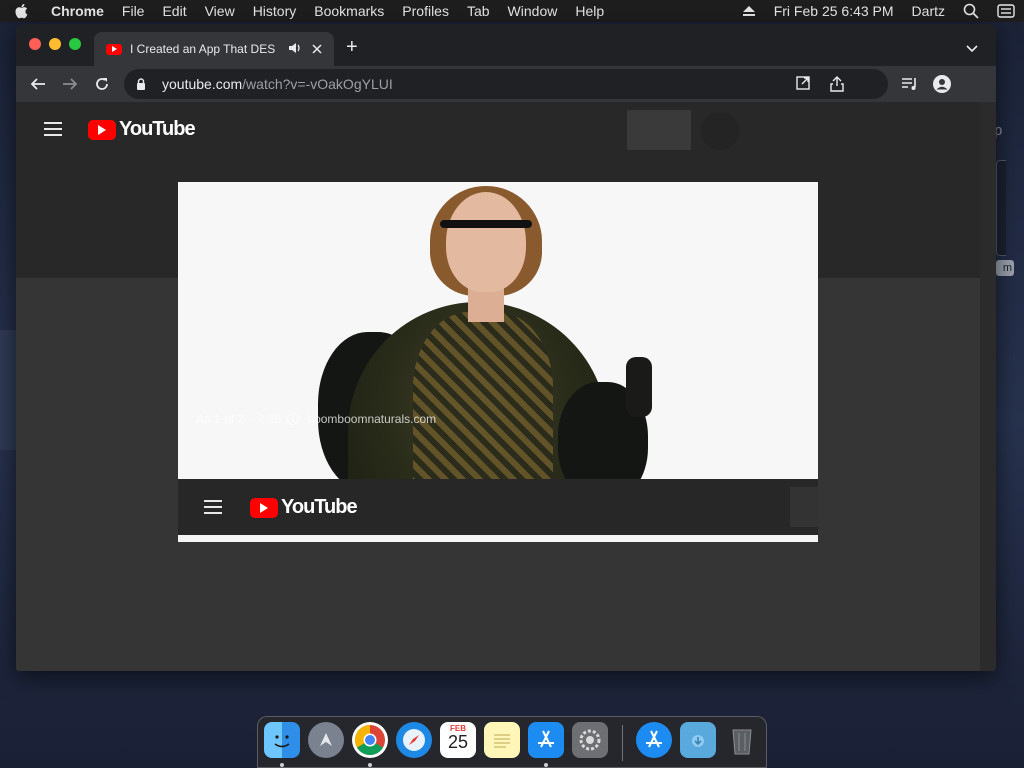 Image resolution: width=1024 pixels, height=768 pixels. What do you see at coordinates (498, 538) in the screenshot?
I see `video-bottom-strip` at bounding box center [498, 538].